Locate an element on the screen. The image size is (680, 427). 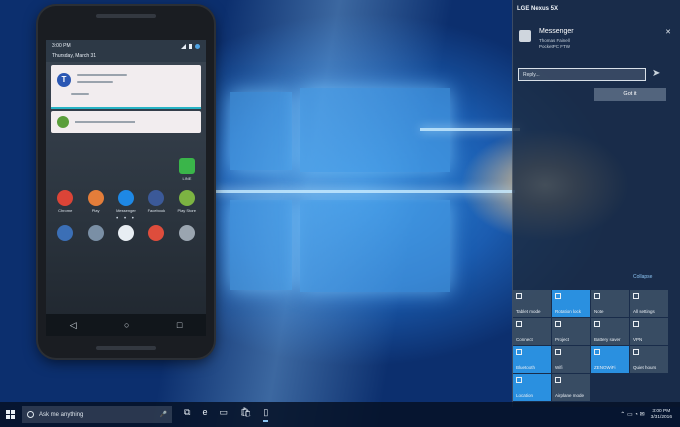
recents-button: □ is located at coordinates (179, 325).